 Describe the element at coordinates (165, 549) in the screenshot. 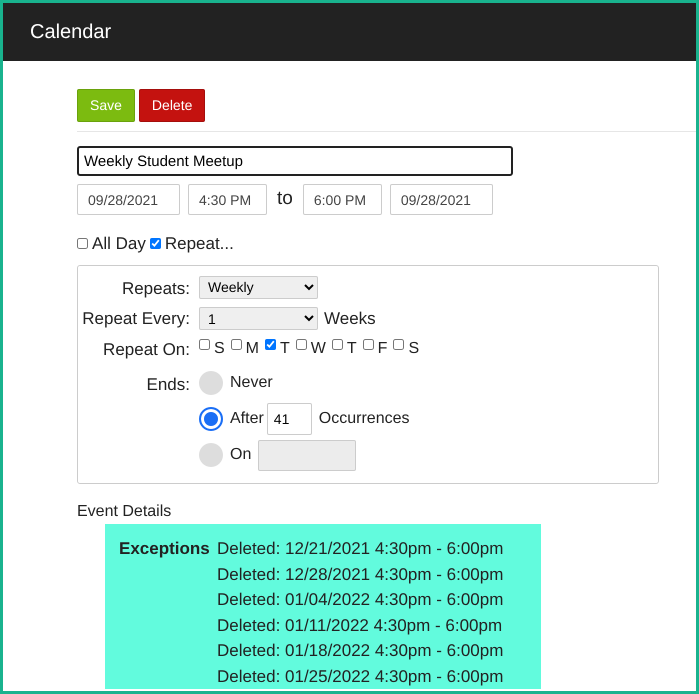

I see `exceptions-label: Exceptions` at that location.